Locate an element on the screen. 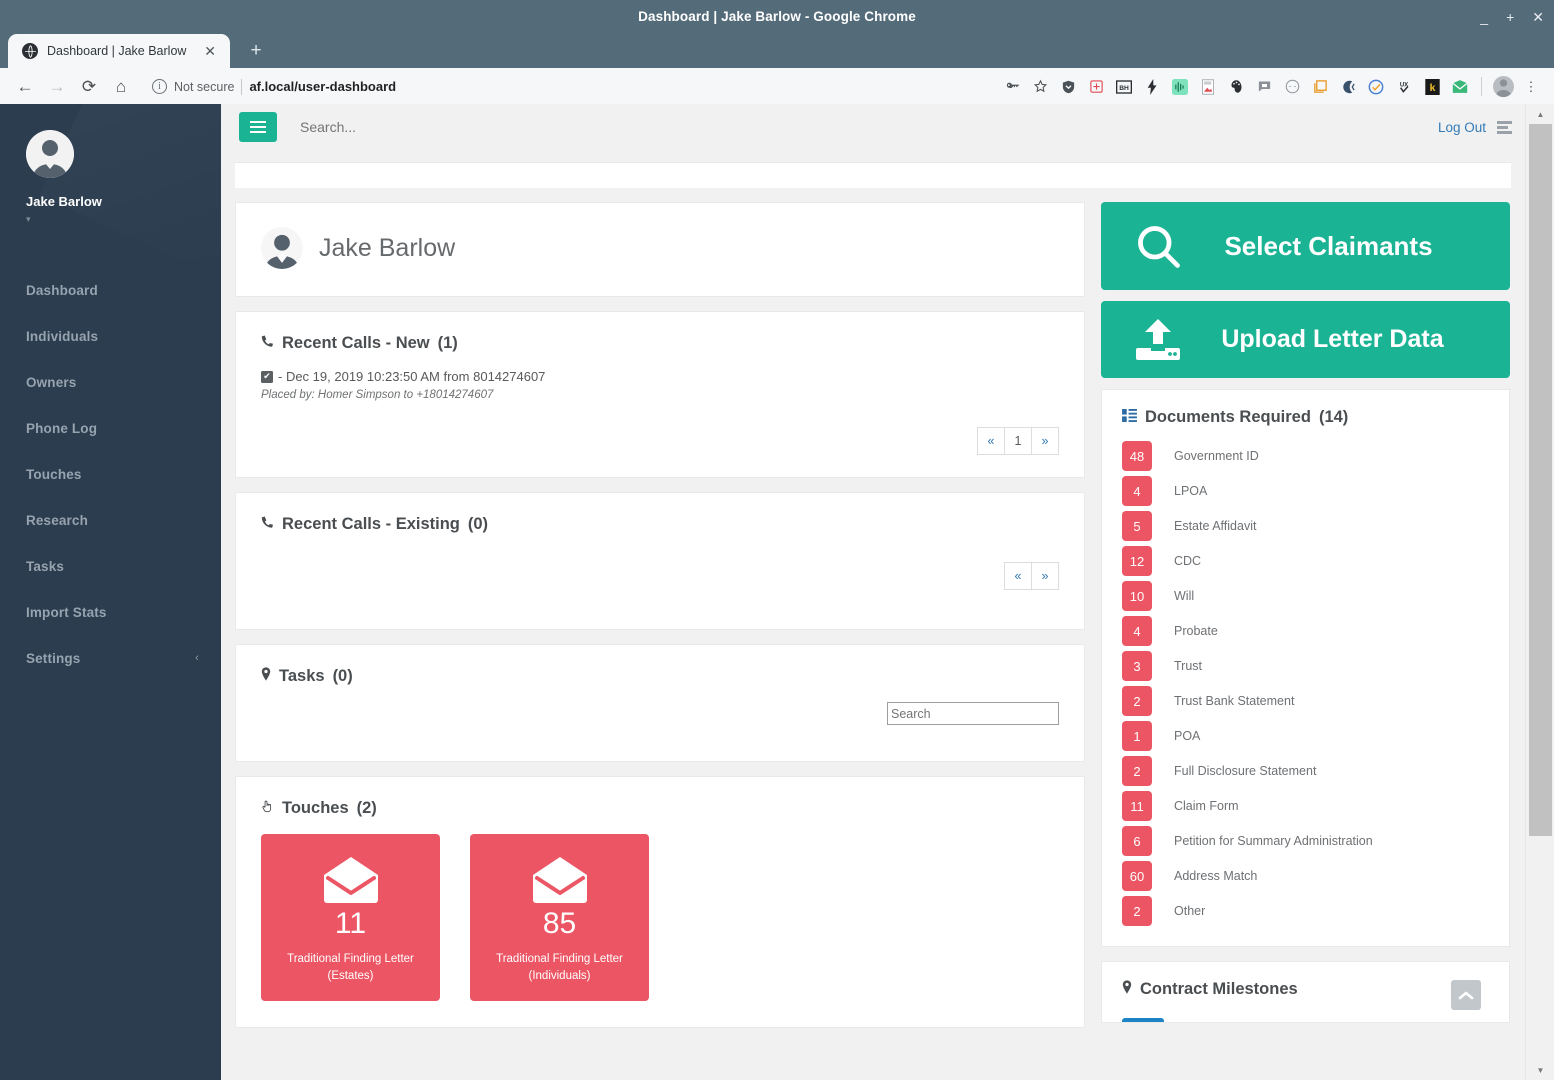 Image resolution: width=1554 pixels, height=1080 pixels. page-scrollbar: ▲ ▼ is located at coordinates (1539, 592).